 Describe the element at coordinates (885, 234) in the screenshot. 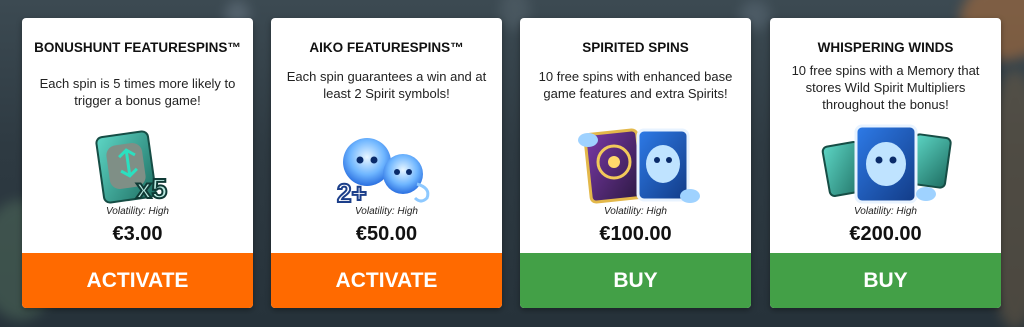

I see `price-label: €200.00` at that location.